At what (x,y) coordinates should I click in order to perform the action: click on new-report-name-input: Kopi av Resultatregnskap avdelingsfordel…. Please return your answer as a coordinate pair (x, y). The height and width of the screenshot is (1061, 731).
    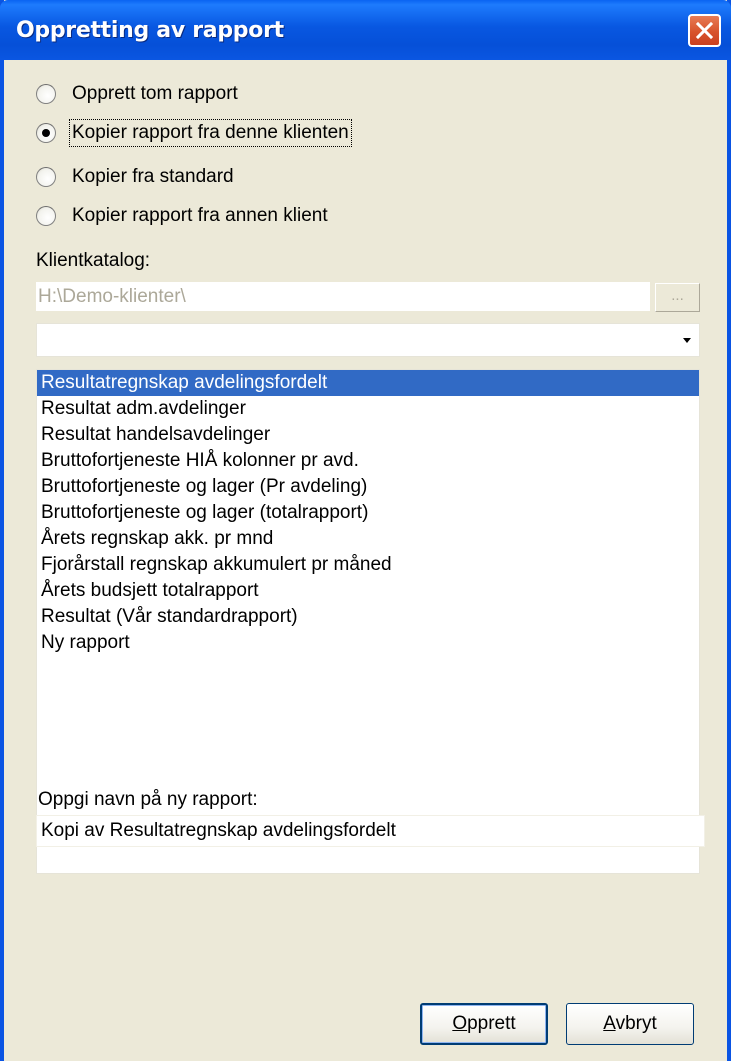
    Looking at the image, I should click on (370, 831).